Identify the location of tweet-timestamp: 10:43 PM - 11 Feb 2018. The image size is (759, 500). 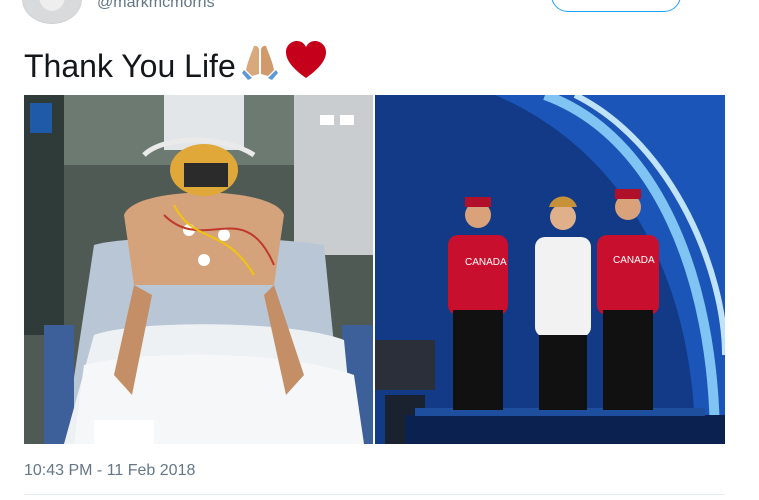
(109, 471).